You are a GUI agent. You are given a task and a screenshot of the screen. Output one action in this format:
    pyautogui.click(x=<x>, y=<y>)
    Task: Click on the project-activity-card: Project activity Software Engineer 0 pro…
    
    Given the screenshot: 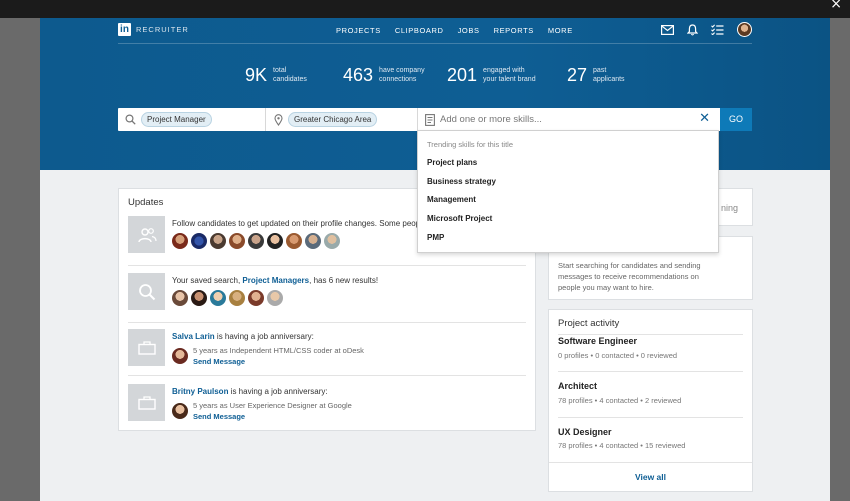 What is the action you would take?
    pyautogui.click(x=650, y=400)
    